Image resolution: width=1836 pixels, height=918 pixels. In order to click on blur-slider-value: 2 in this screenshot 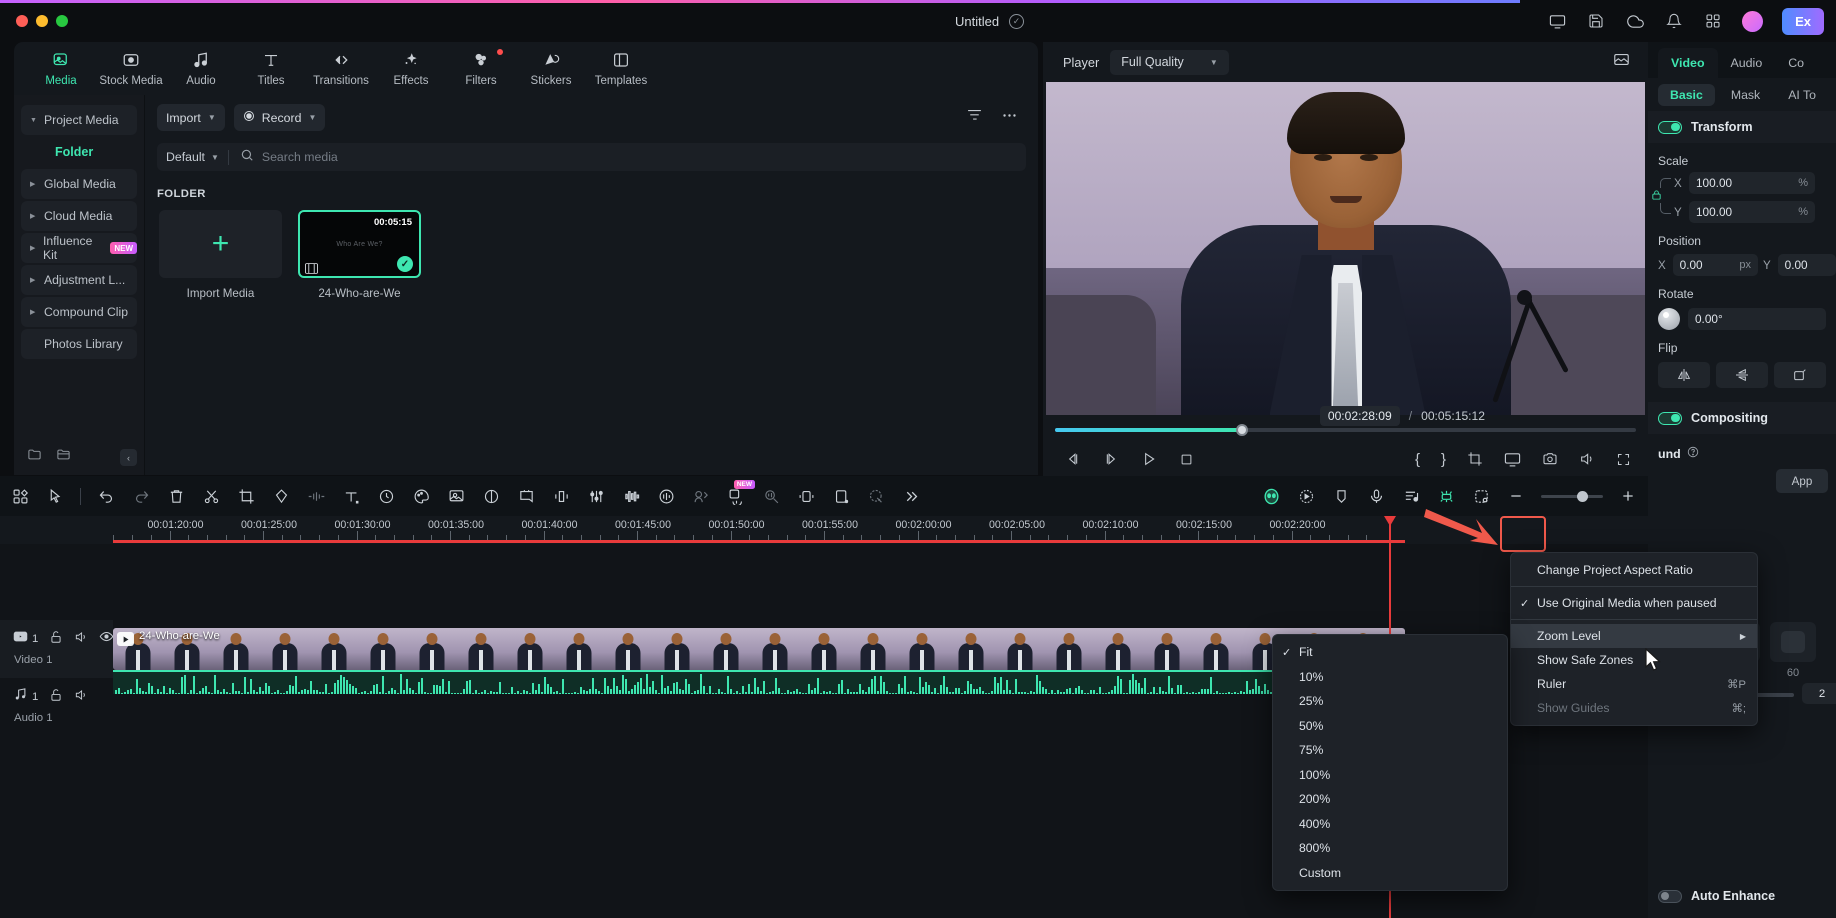, I will do `click(1819, 693)`.